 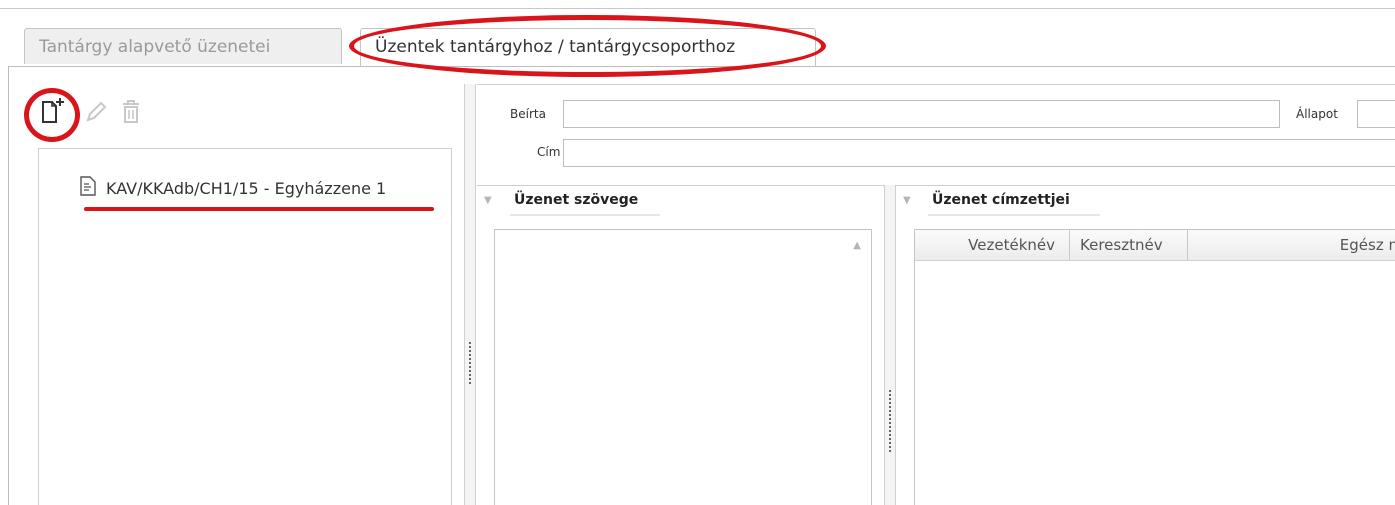 What do you see at coordinates (697, 8) in the screenshot?
I see `top-border` at bounding box center [697, 8].